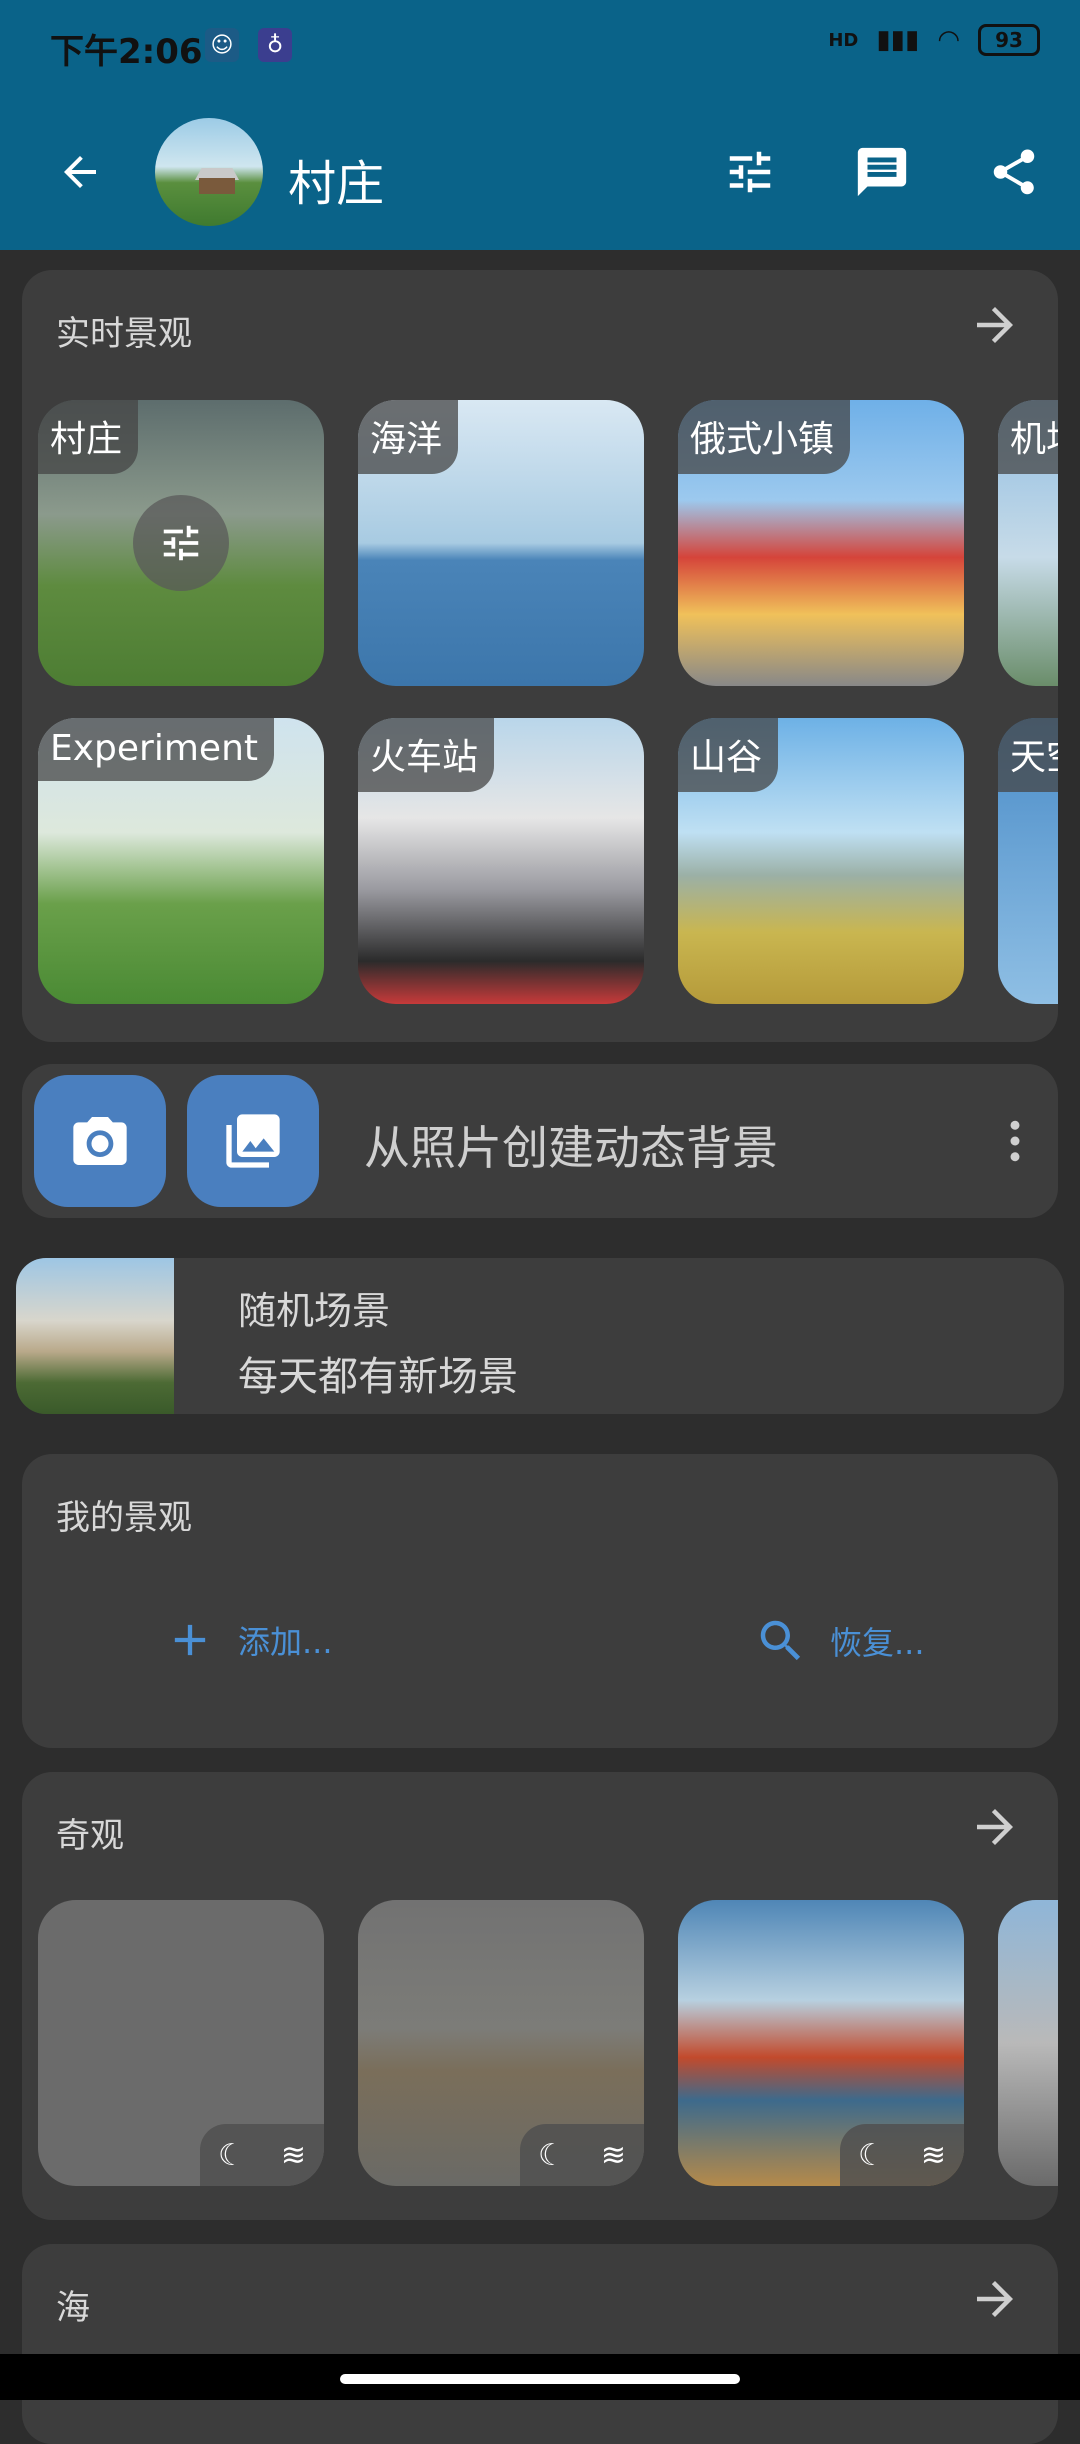 Image resolution: width=1080 pixels, height=2444 pixels. What do you see at coordinates (126, 52) in the screenshot?
I see `status-time: 下午2:06` at bounding box center [126, 52].